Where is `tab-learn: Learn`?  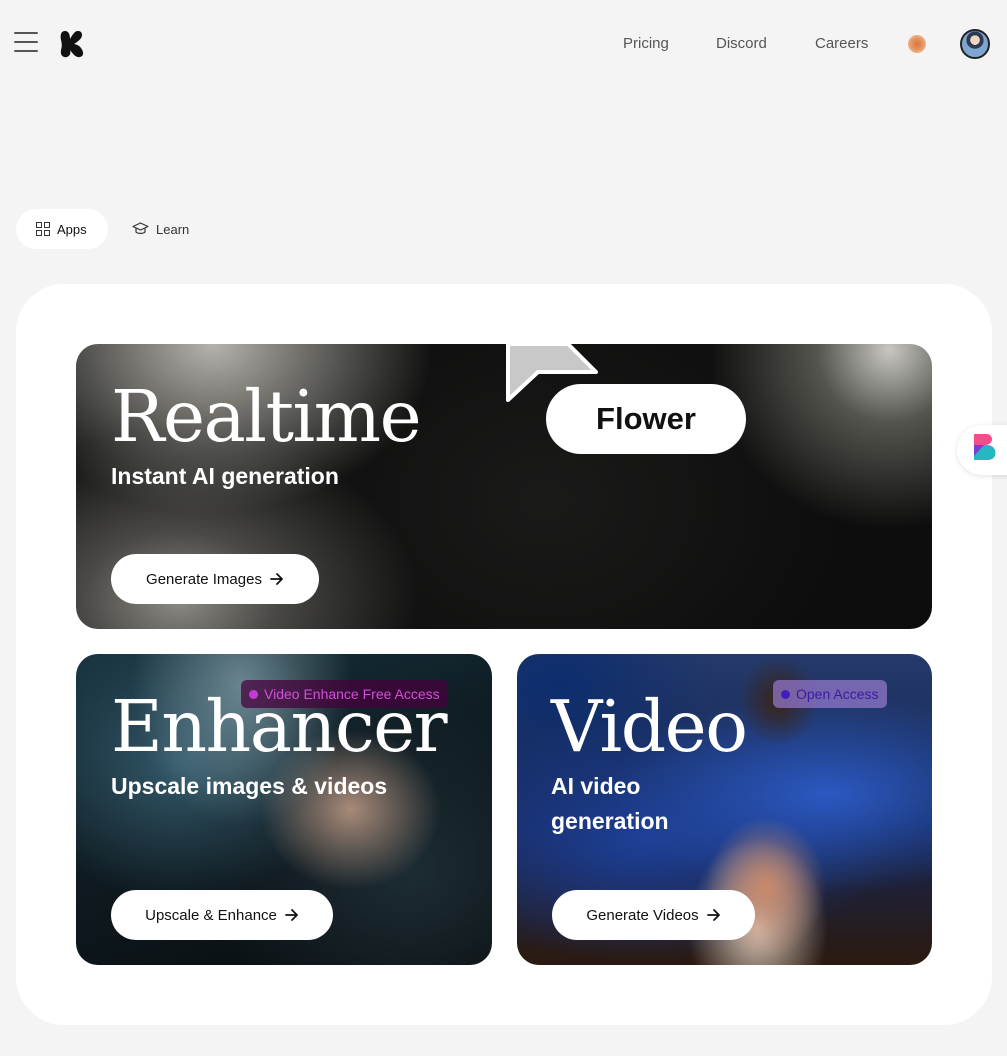 tab-learn: Learn is located at coordinates (160, 229).